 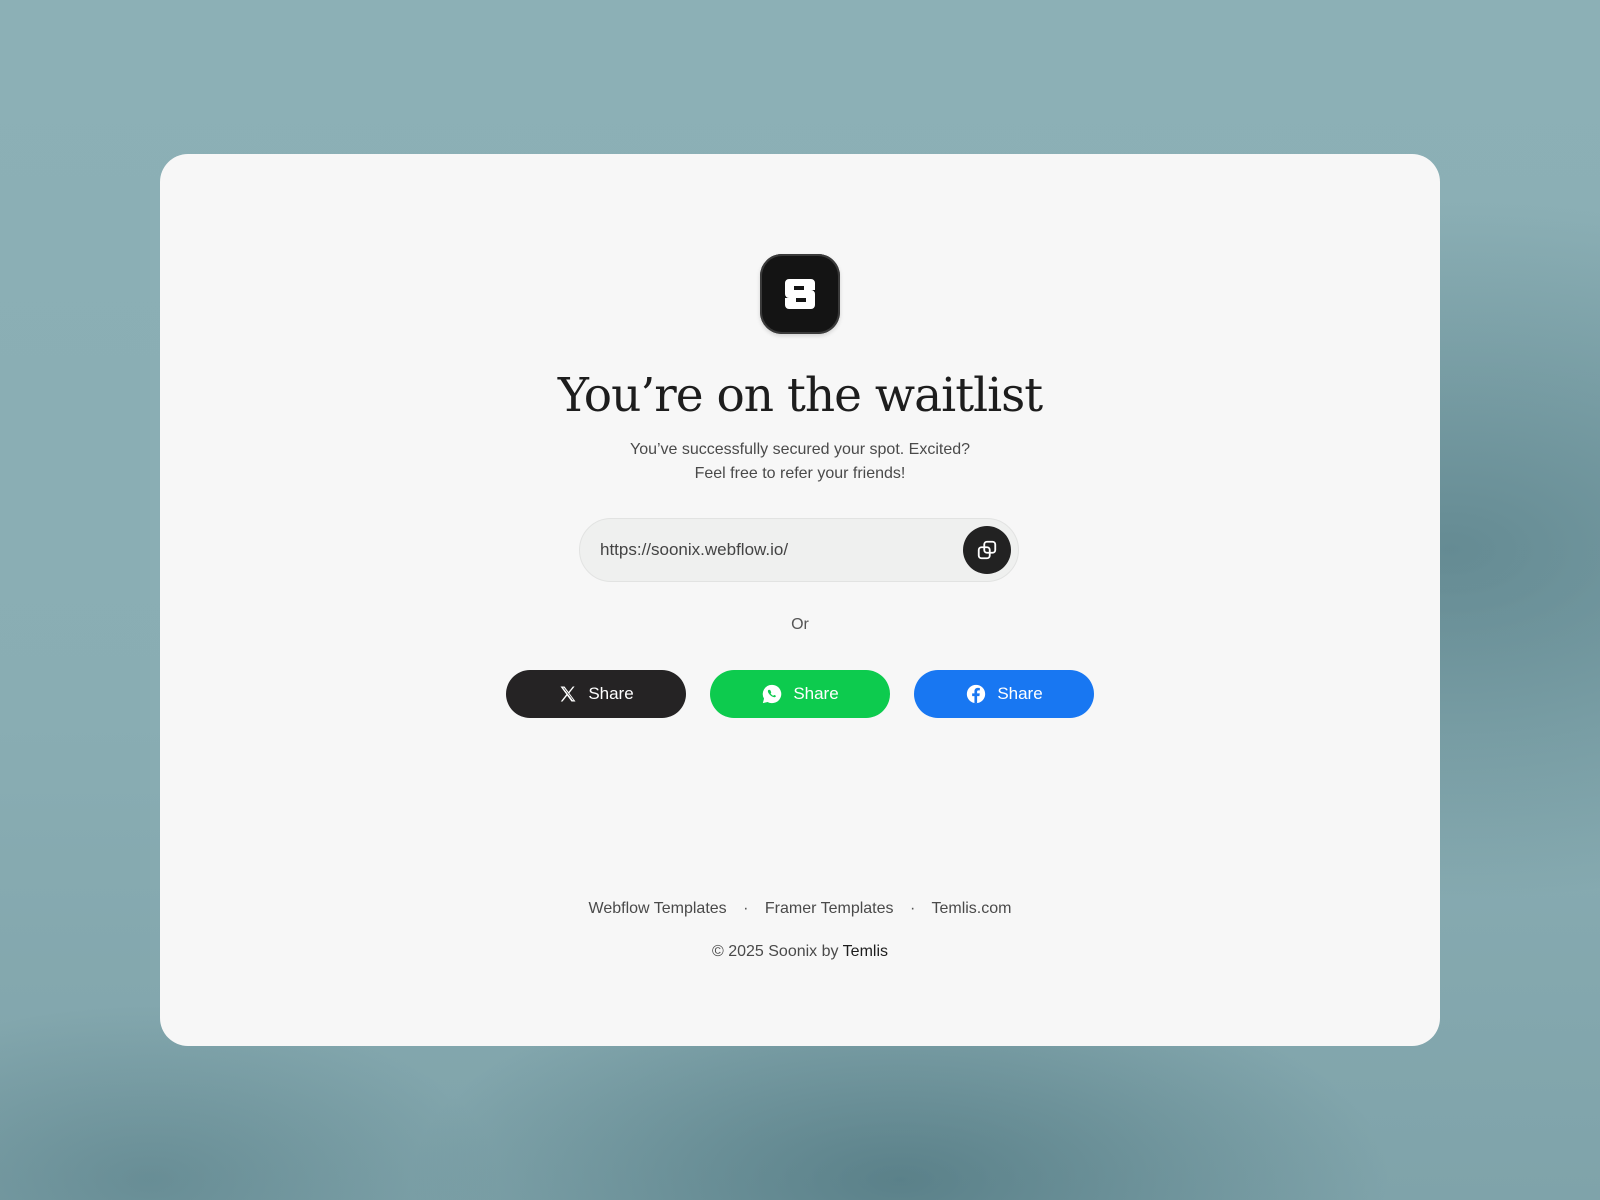 I want to click on copy-icon, so click(x=987, y=550).